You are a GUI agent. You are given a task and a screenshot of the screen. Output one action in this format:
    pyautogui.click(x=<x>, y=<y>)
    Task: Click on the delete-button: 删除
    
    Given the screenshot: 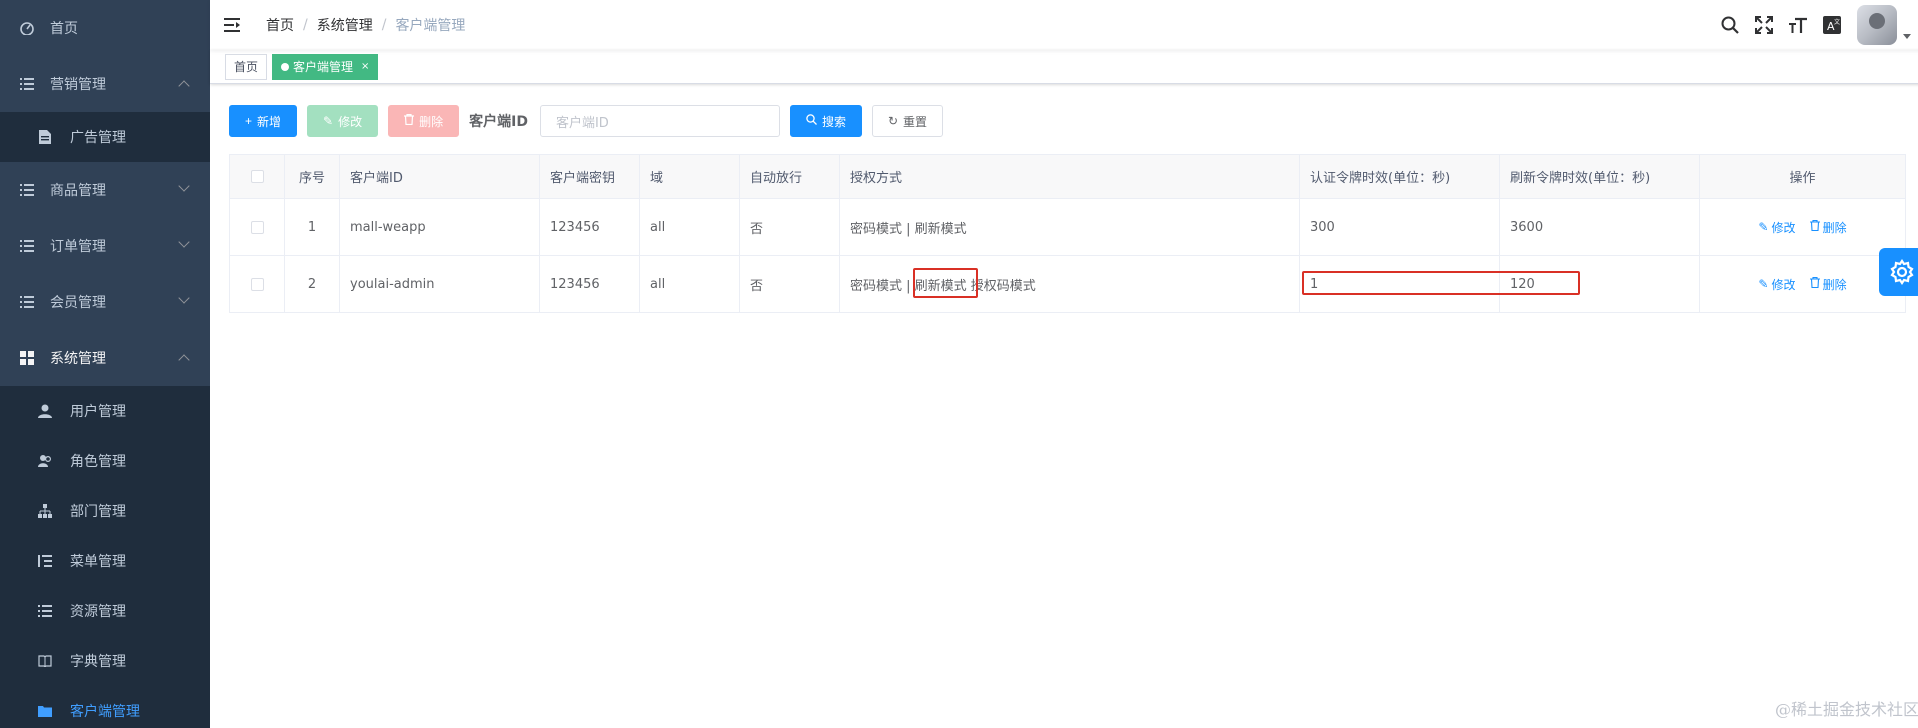 What is the action you would take?
    pyautogui.click(x=424, y=121)
    